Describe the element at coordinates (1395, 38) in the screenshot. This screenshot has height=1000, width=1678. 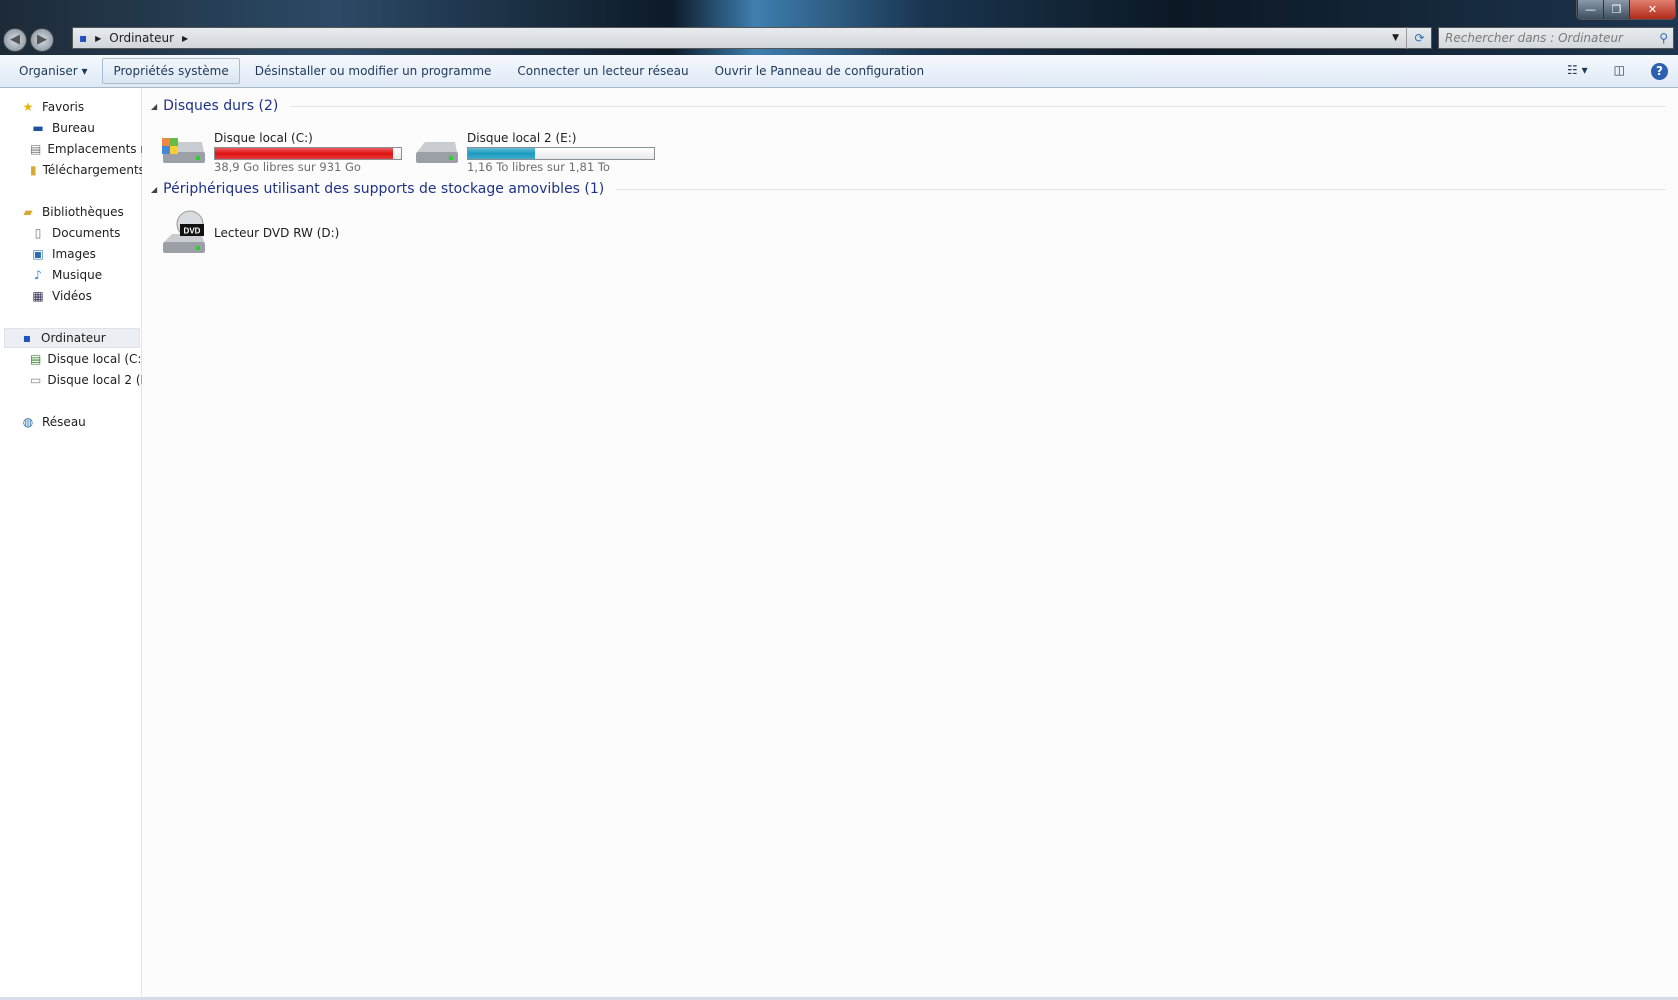
I see `address-dropdown-icon: ▼` at that location.